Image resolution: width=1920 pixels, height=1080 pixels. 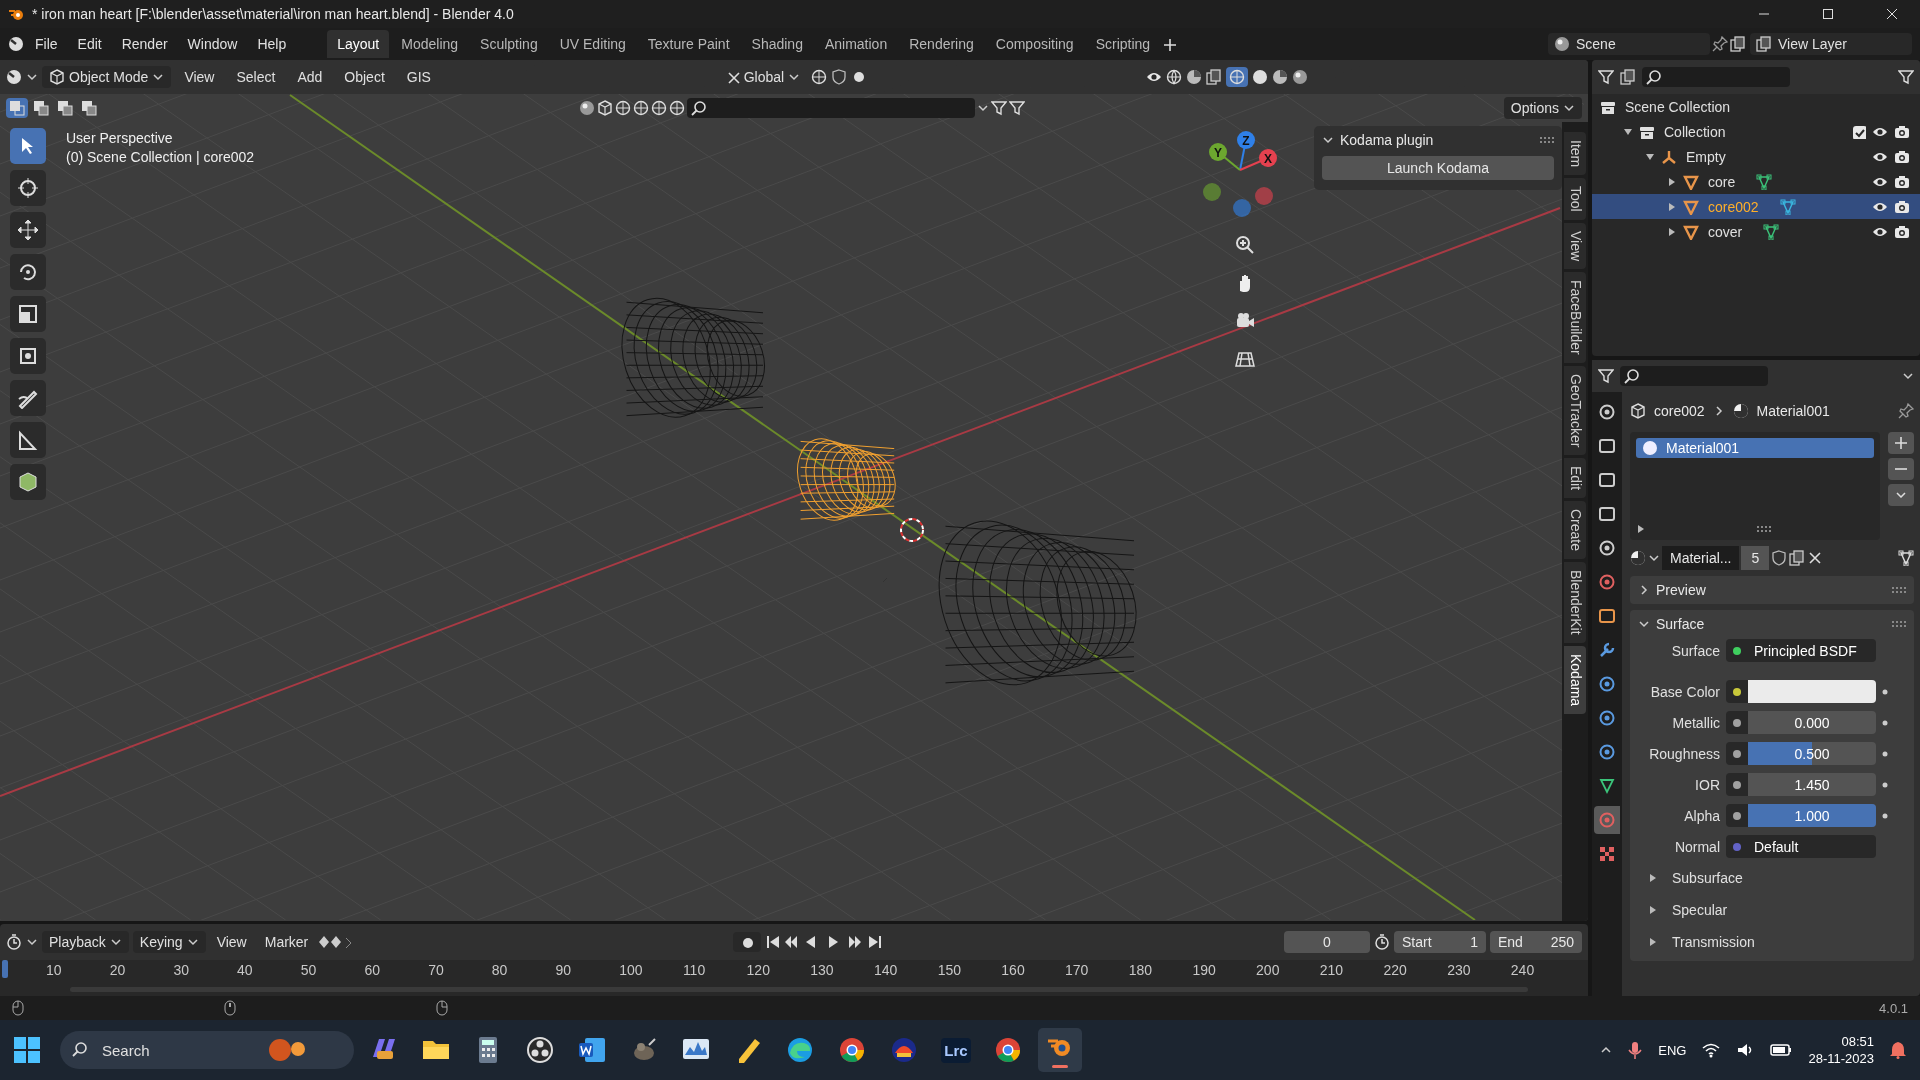 What do you see at coordinates (212, 44) in the screenshot?
I see `menu-item: Window` at bounding box center [212, 44].